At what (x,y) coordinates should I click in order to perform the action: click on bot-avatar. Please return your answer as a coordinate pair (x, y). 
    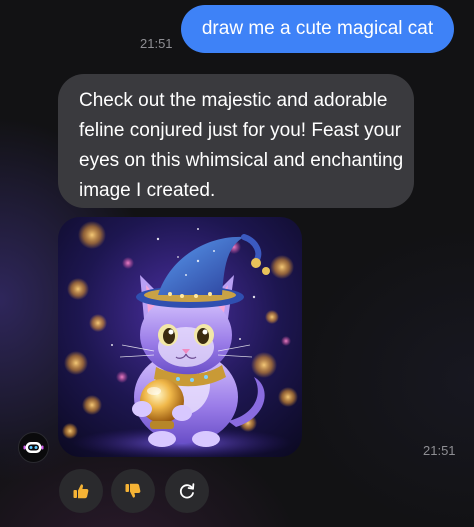
    Looking at the image, I should click on (33, 447).